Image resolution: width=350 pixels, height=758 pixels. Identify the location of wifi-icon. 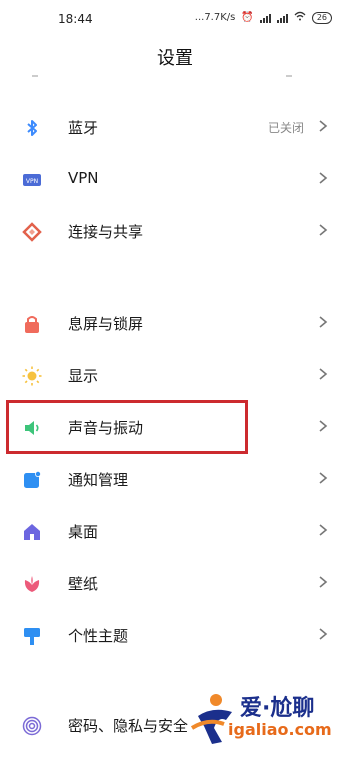
(300, 17).